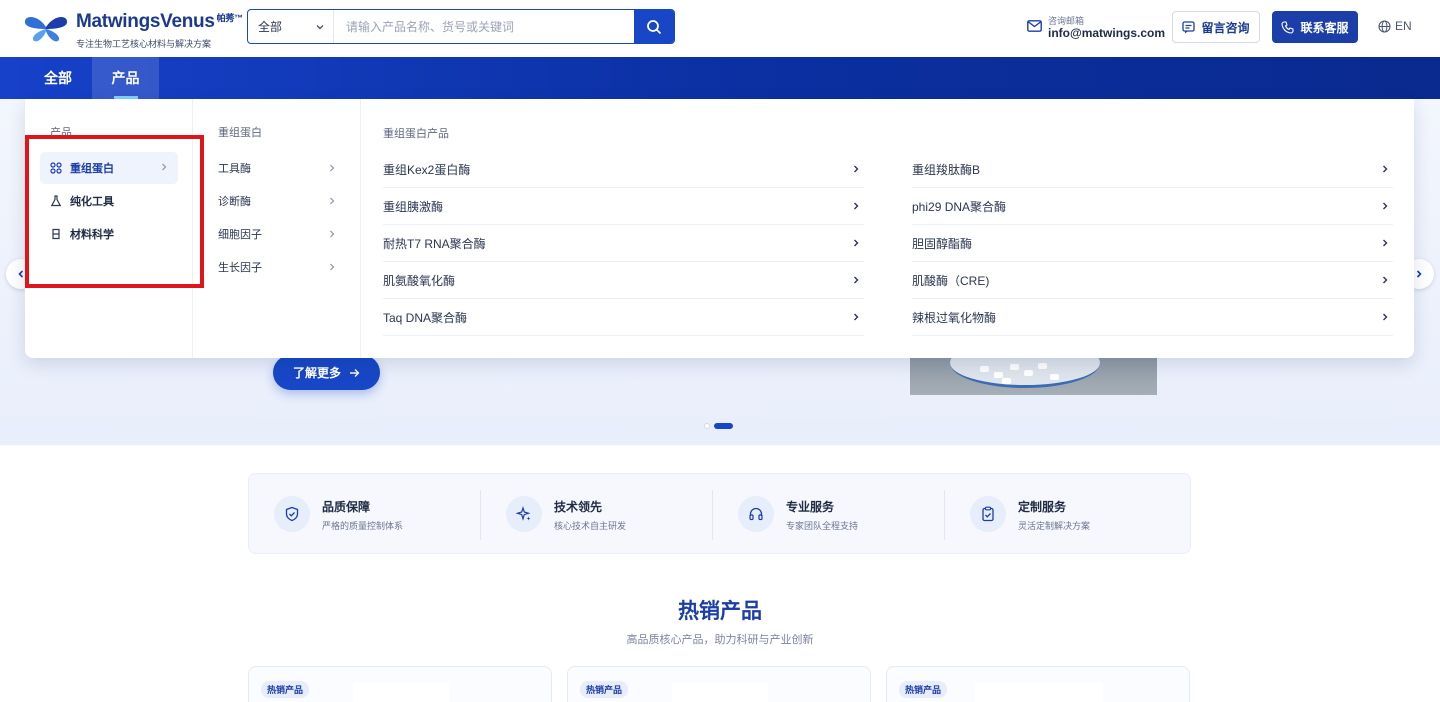  I want to click on annotation-highlight-box, so click(114, 211).